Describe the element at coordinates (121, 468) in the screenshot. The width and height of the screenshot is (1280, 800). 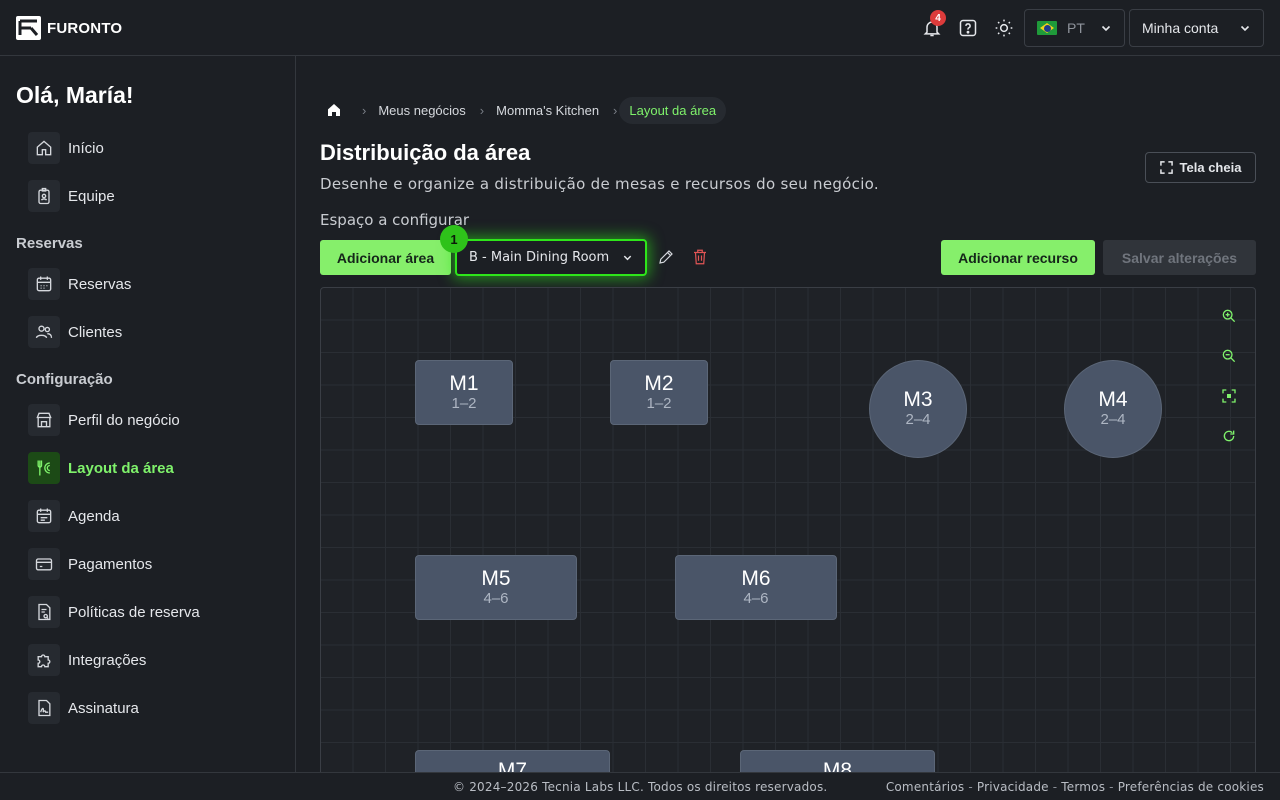
I see `sidebar-item-label: Layout da área` at that location.